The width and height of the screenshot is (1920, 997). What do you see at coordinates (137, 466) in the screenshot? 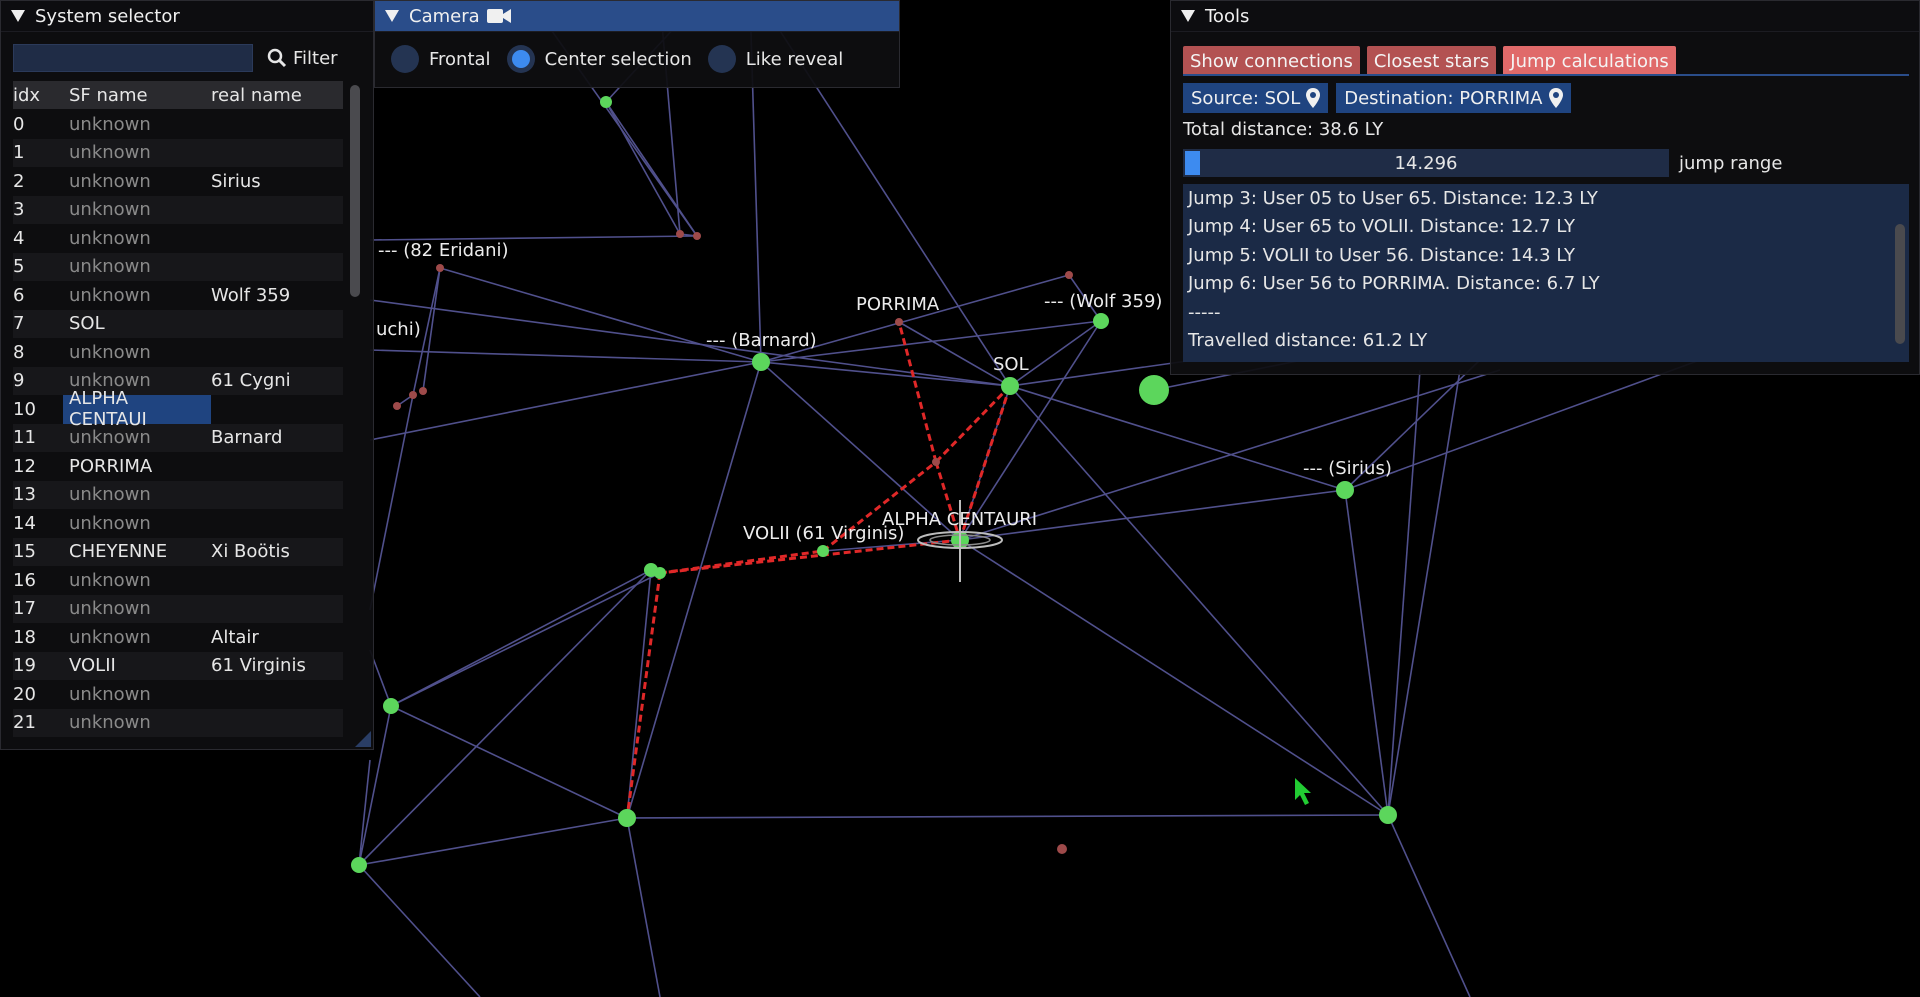
I see `row-sf-name: PORRIMA` at bounding box center [137, 466].